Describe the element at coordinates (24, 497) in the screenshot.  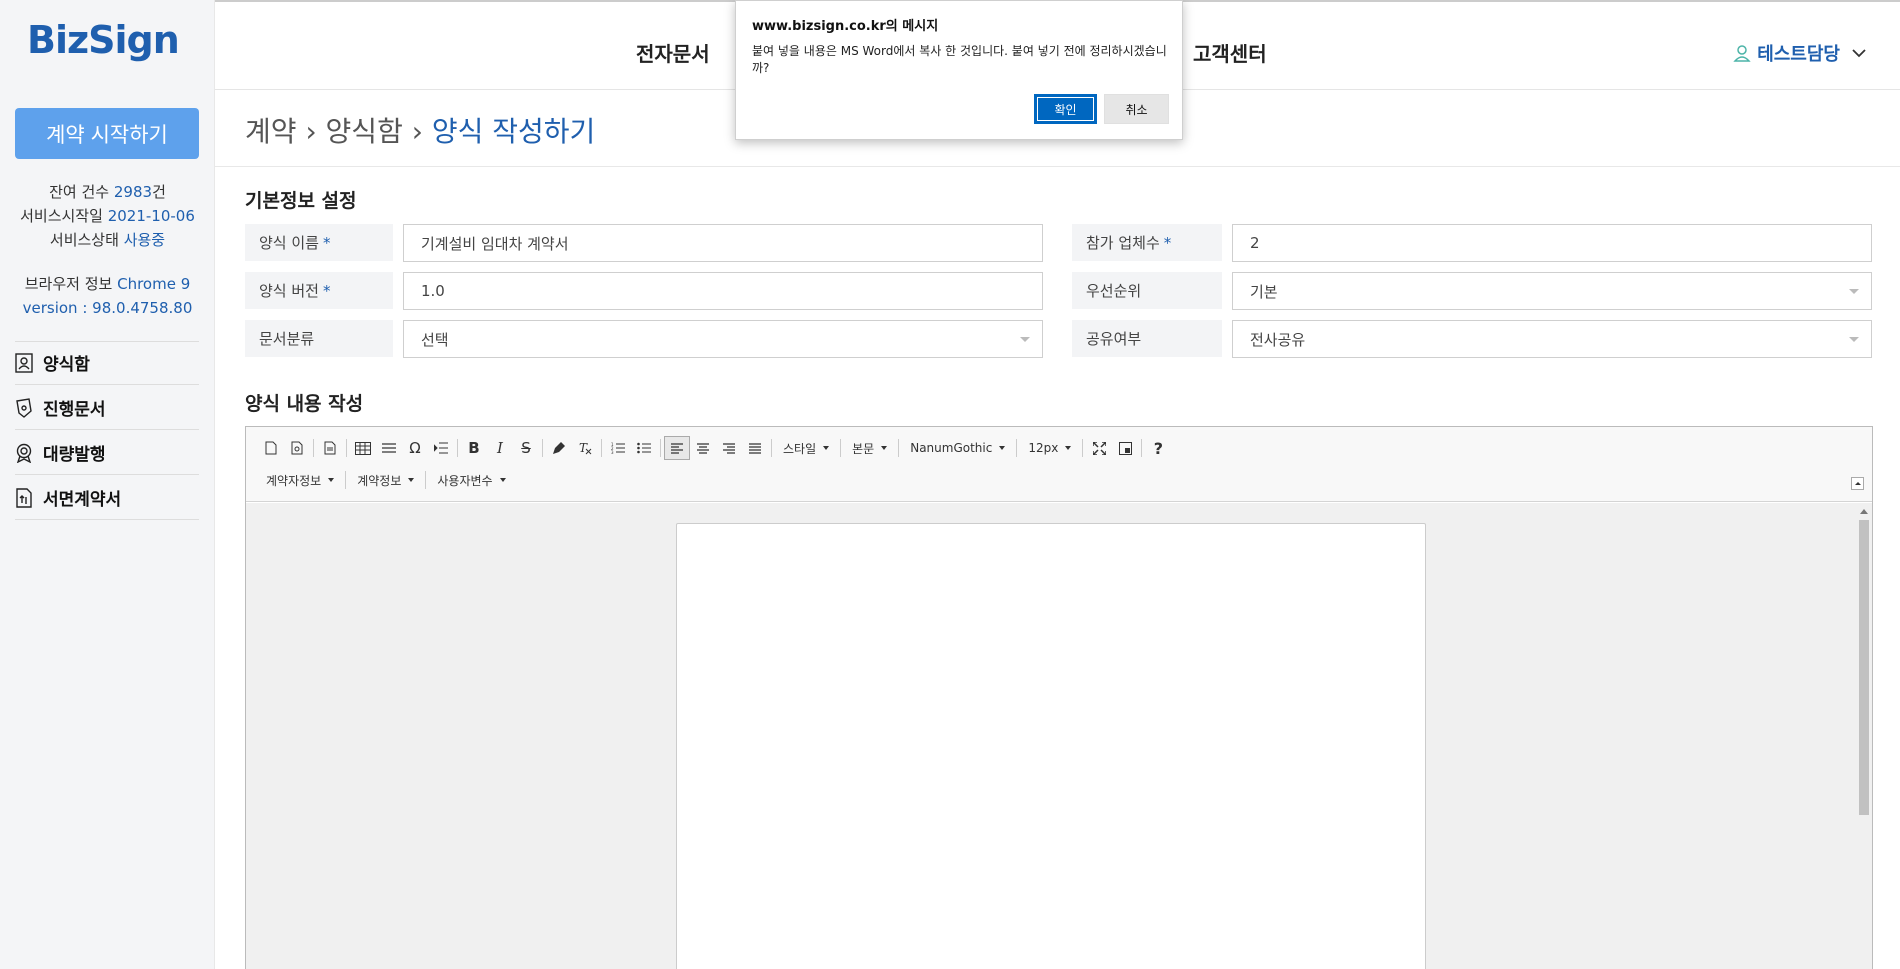
I see `upload-document-icon` at that location.